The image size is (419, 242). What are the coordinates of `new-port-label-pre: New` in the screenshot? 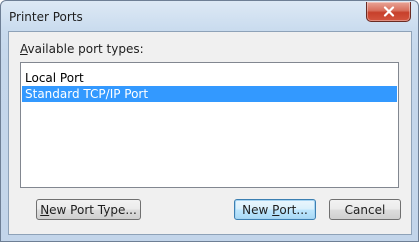 It's located at (257, 209).